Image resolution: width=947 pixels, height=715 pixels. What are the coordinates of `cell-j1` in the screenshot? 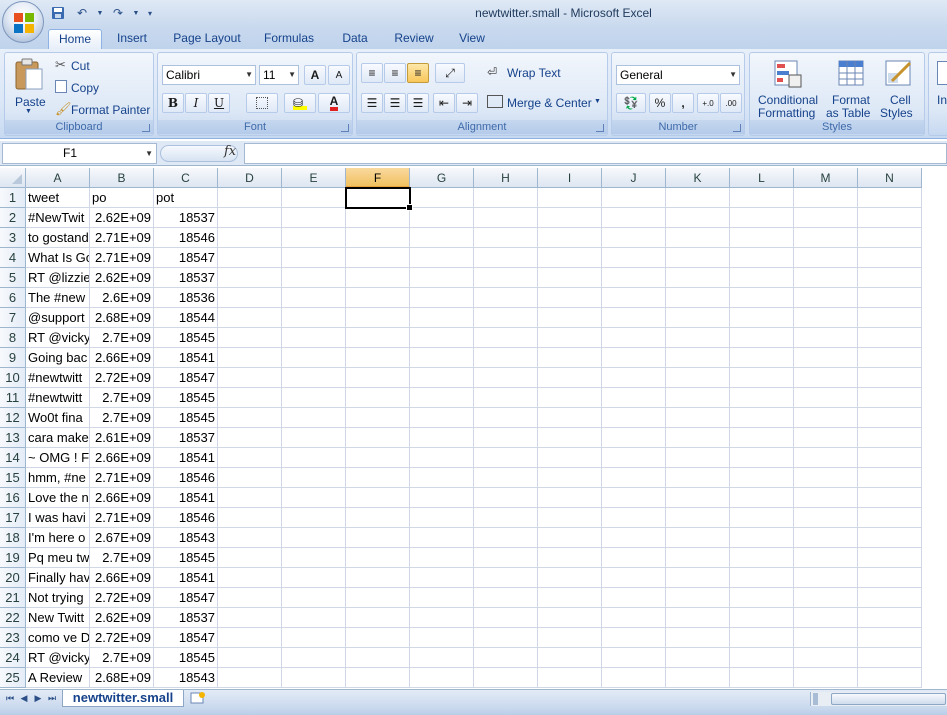 It's located at (634, 198).